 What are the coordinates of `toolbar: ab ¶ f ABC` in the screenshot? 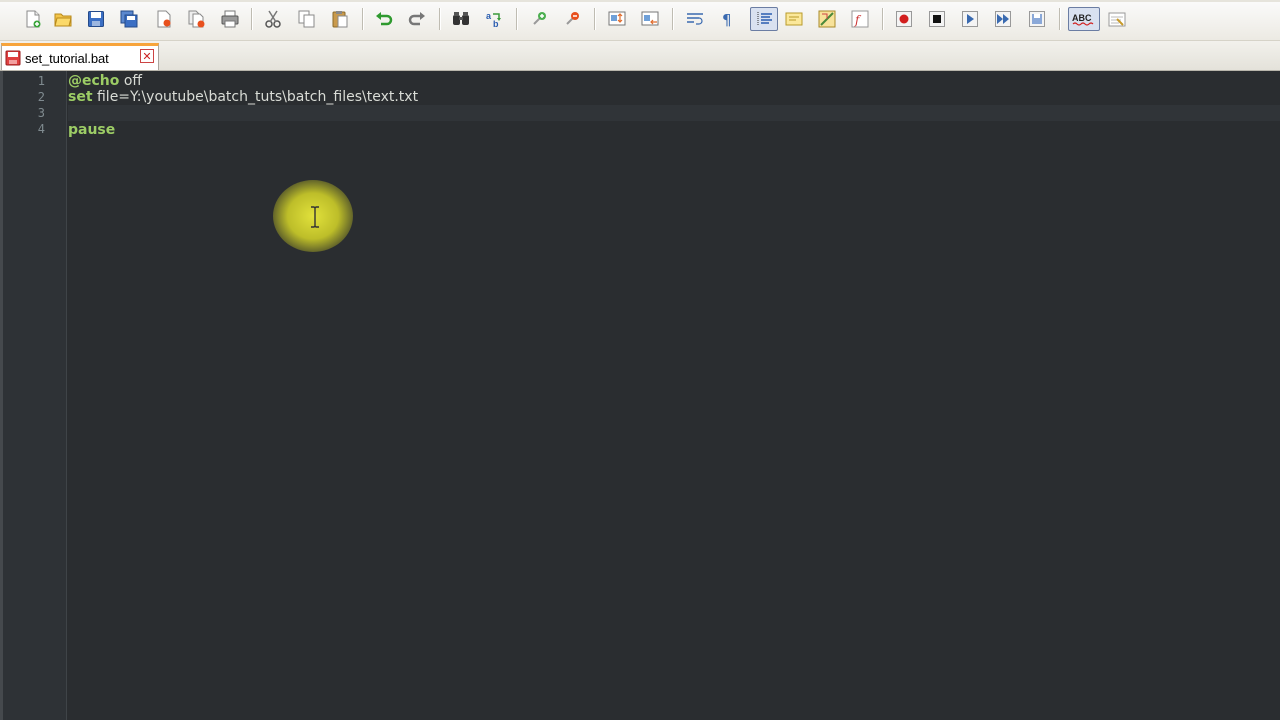 It's located at (640, 20).